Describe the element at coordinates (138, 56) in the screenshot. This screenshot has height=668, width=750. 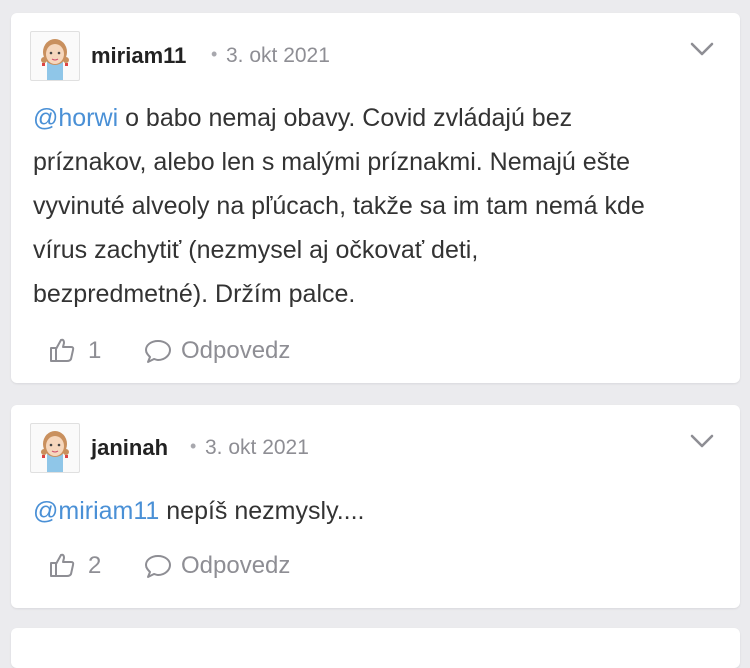
I see `author-name: miriam11` at that location.